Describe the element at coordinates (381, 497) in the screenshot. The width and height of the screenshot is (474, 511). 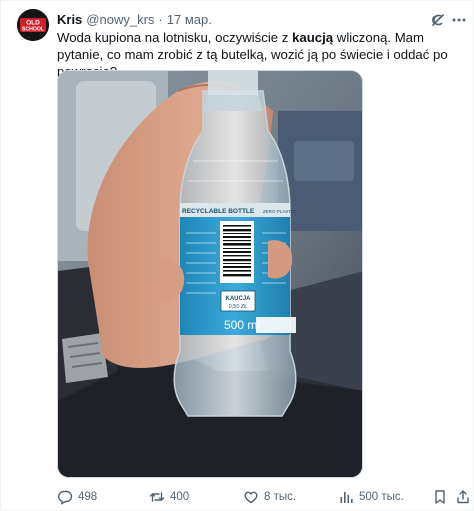
I see `views-count: 500 тыс.` at that location.